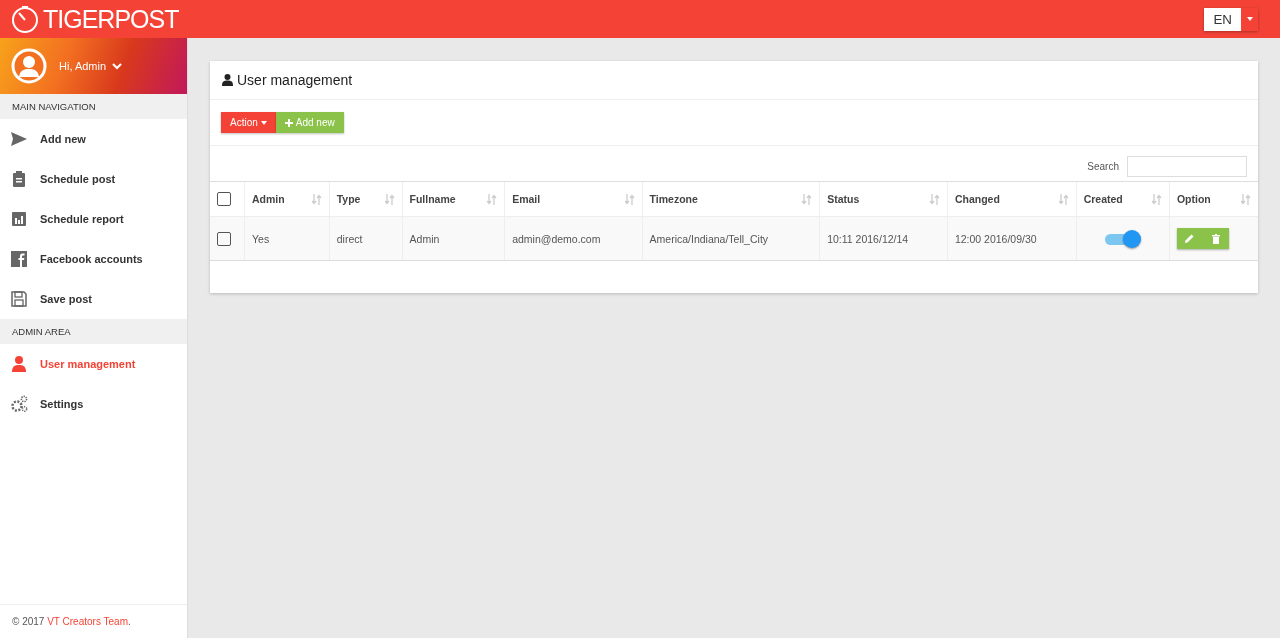  I want to click on row-checkbox, so click(224, 238).